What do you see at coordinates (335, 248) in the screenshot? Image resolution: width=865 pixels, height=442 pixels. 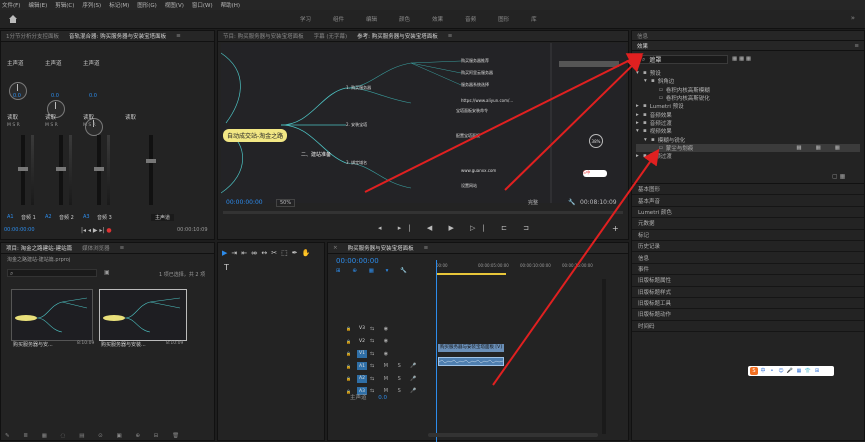 I see `close-icon: ×` at bounding box center [335, 248].